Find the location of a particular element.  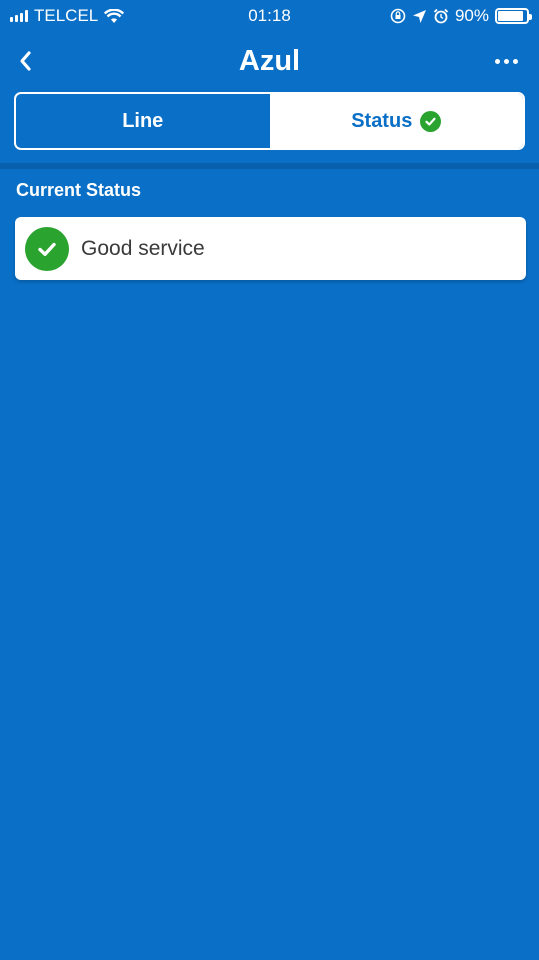

back-button is located at coordinates (25, 61).